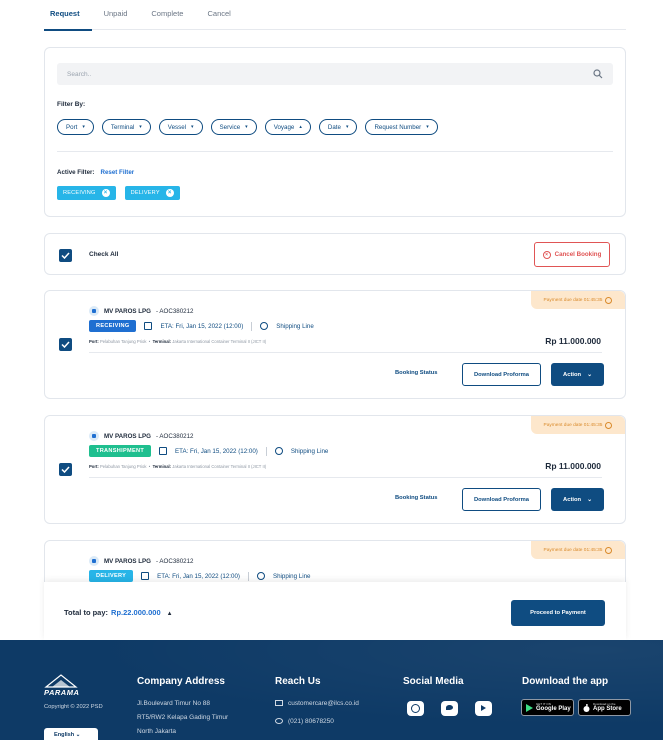  What do you see at coordinates (578, 254) in the screenshot?
I see `cancel-booking-label: Cancel Booking` at bounding box center [578, 254].